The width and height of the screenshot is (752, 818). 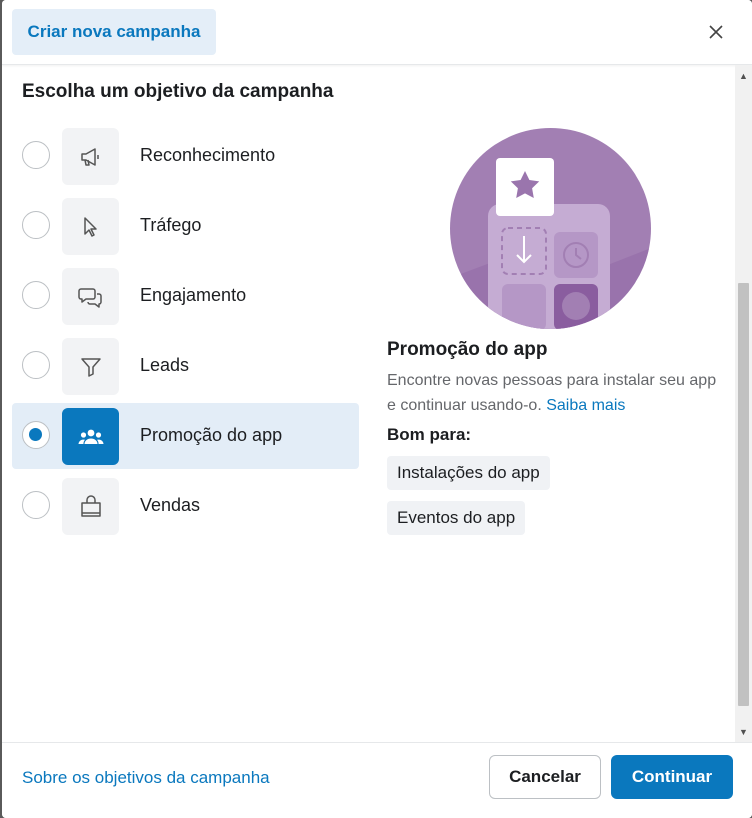 I want to click on objective-label: Vendas, so click(x=170, y=505).